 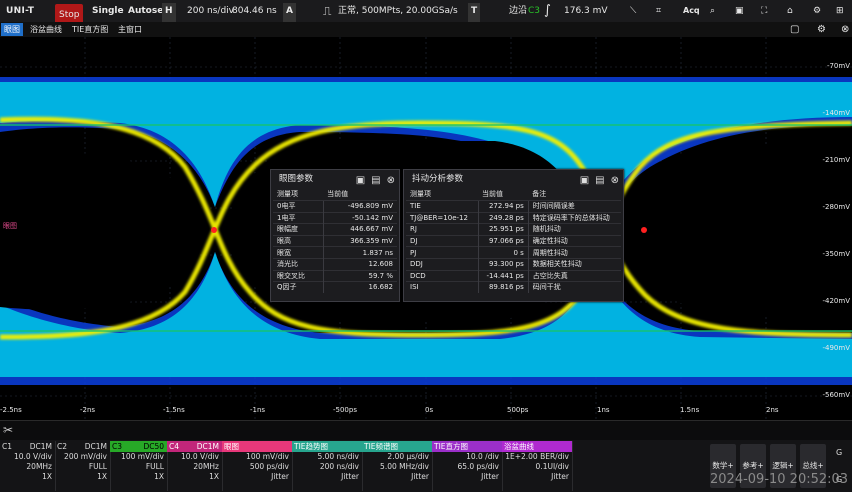 What do you see at coordinates (254, 11) in the screenshot?
I see `horizontal-offset-value: 804.46 ns` at bounding box center [254, 11].